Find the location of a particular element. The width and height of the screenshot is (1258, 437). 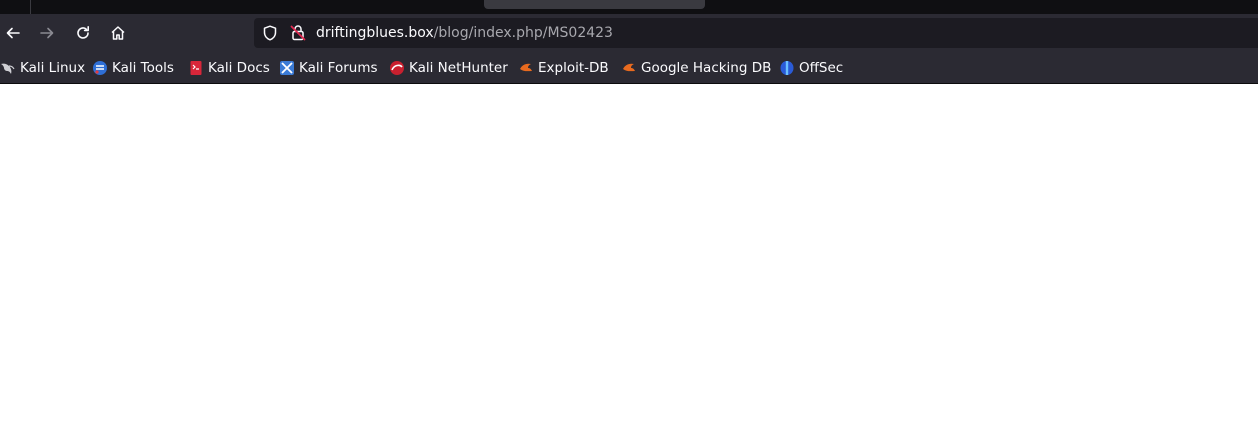

kali-dragon-icon is located at coordinates (8, 68).